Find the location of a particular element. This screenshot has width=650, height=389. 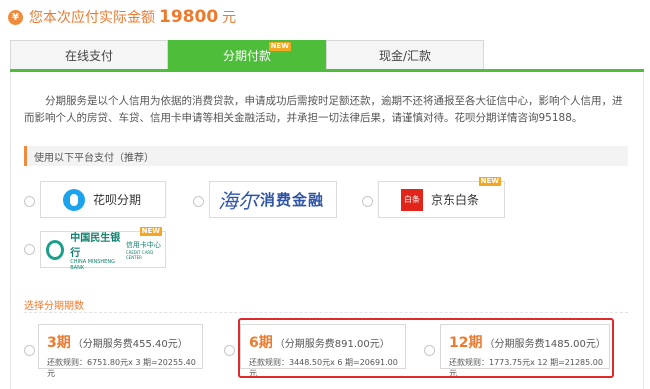

haier-logo: 海尔 is located at coordinates (238, 201).